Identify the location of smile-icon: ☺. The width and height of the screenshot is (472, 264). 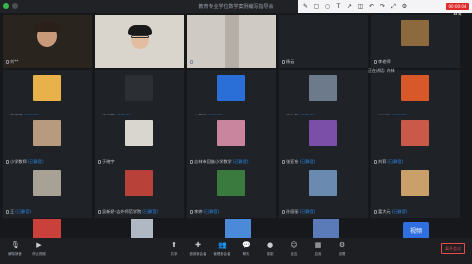
(294, 245).